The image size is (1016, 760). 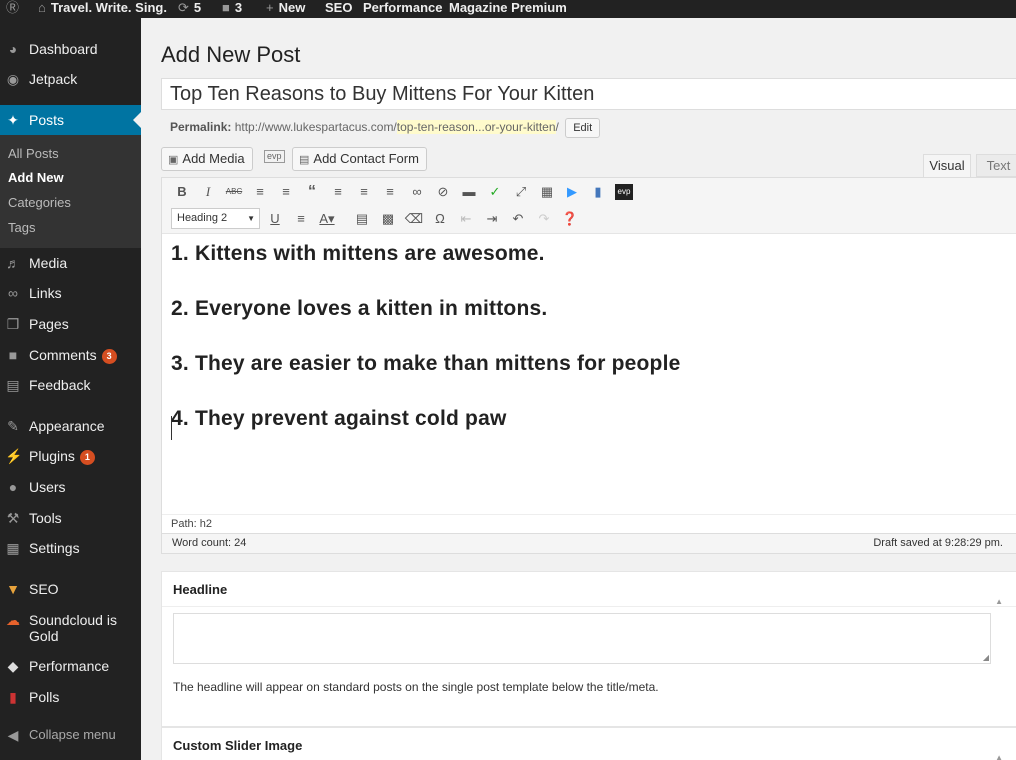 What do you see at coordinates (232, 9) in the screenshot?
I see `comments-link: ■ 3` at bounding box center [232, 9].